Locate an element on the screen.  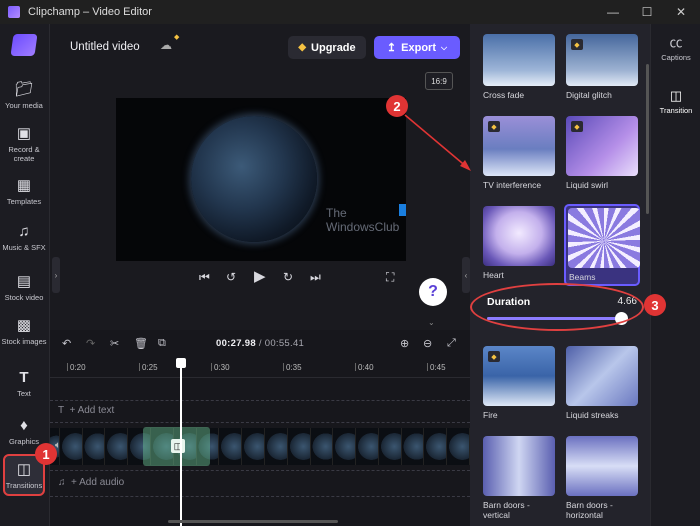
add-audio-track: ♫ + Add audio is located at coordinates (91, 482).